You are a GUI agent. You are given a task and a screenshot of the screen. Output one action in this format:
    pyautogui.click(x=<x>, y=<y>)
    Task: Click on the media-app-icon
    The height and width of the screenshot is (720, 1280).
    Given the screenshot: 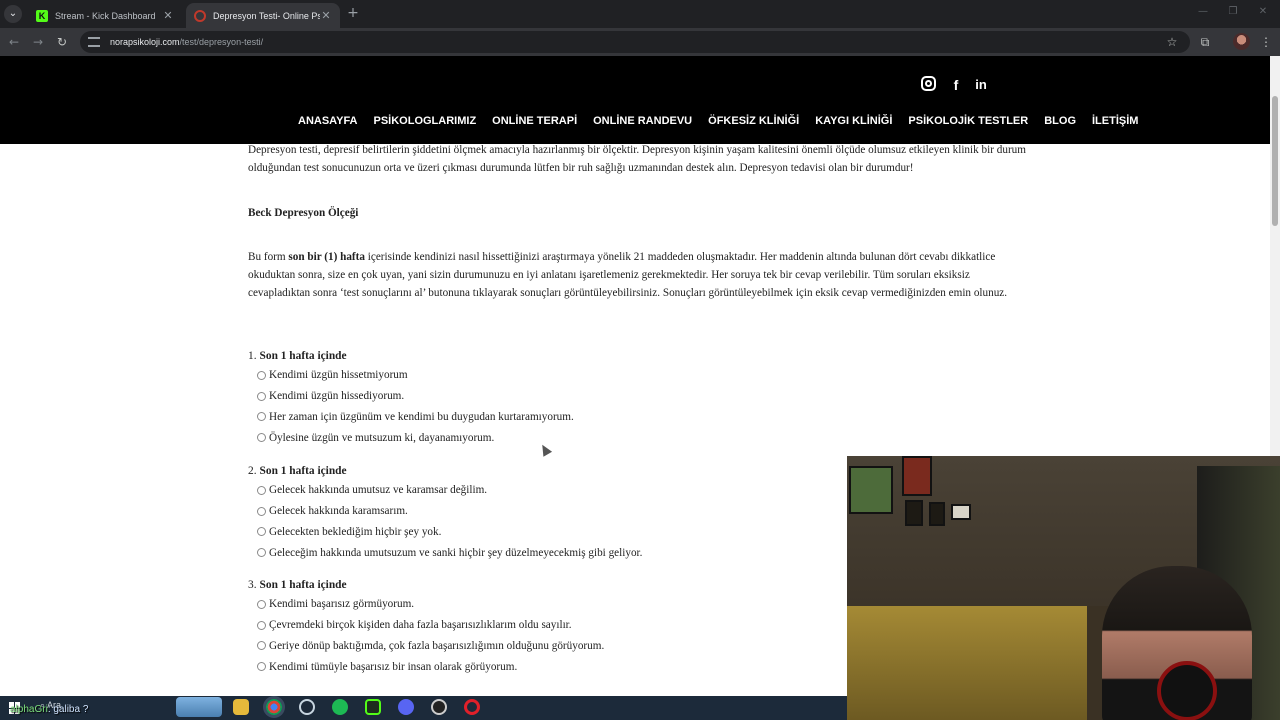 What is the action you would take?
    pyautogui.click(x=439, y=707)
    